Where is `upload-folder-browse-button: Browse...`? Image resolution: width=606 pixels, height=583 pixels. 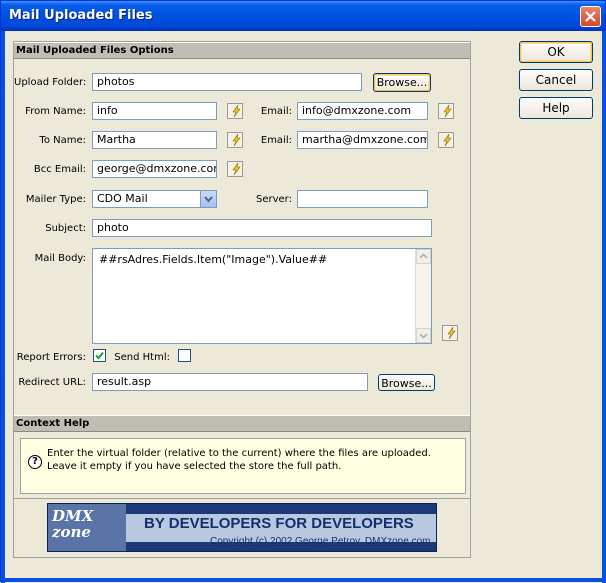
upload-folder-browse-button: Browse... is located at coordinates (402, 82).